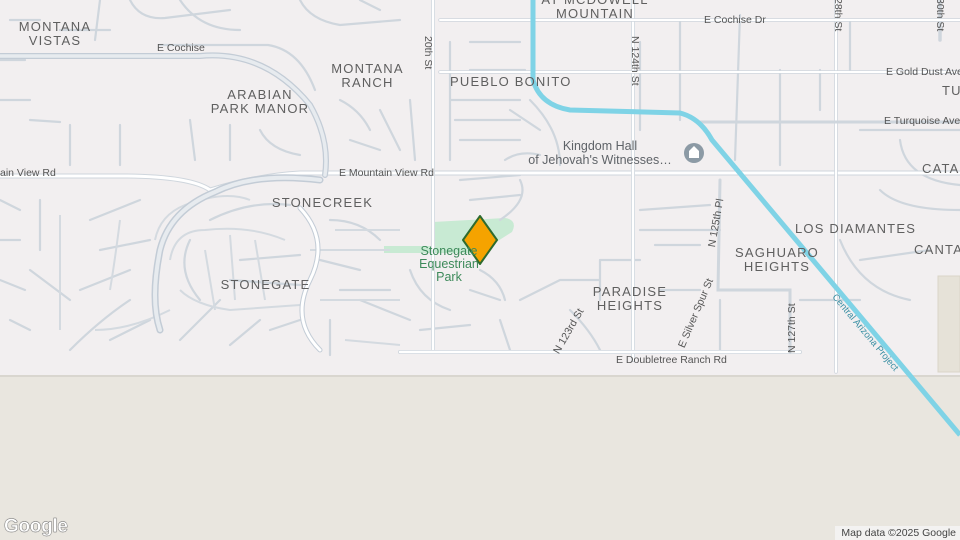 Image resolution: width=960 pixels, height=540 pixels. I want to click on area-label-canta: CANTA, so click(937, 249).